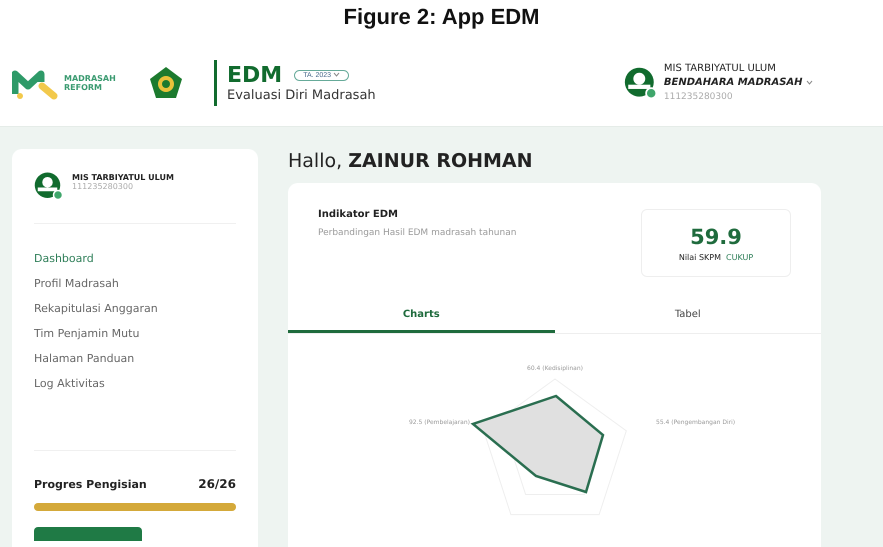 The width and height of the screenshot is (883, 547). Describe the element at coordinates (135, 333) in the screenshot. I see `sidebar-item: Tim Penjamin Mutu` at that location.